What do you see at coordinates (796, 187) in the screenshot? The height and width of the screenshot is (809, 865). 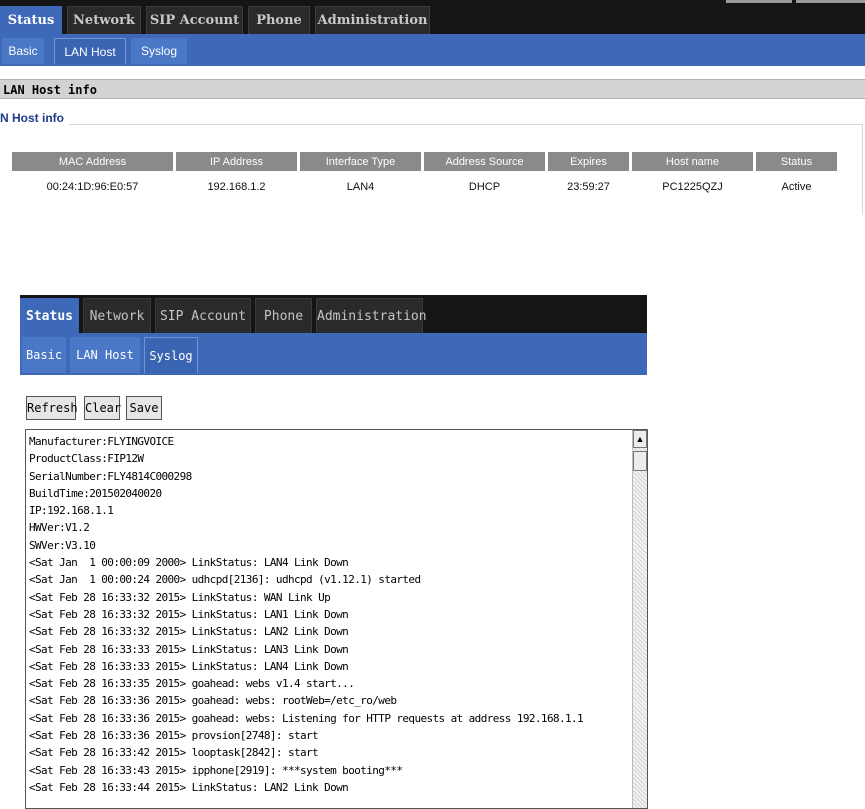 I see `cell-status: Active` at bounding box center [796, 187].